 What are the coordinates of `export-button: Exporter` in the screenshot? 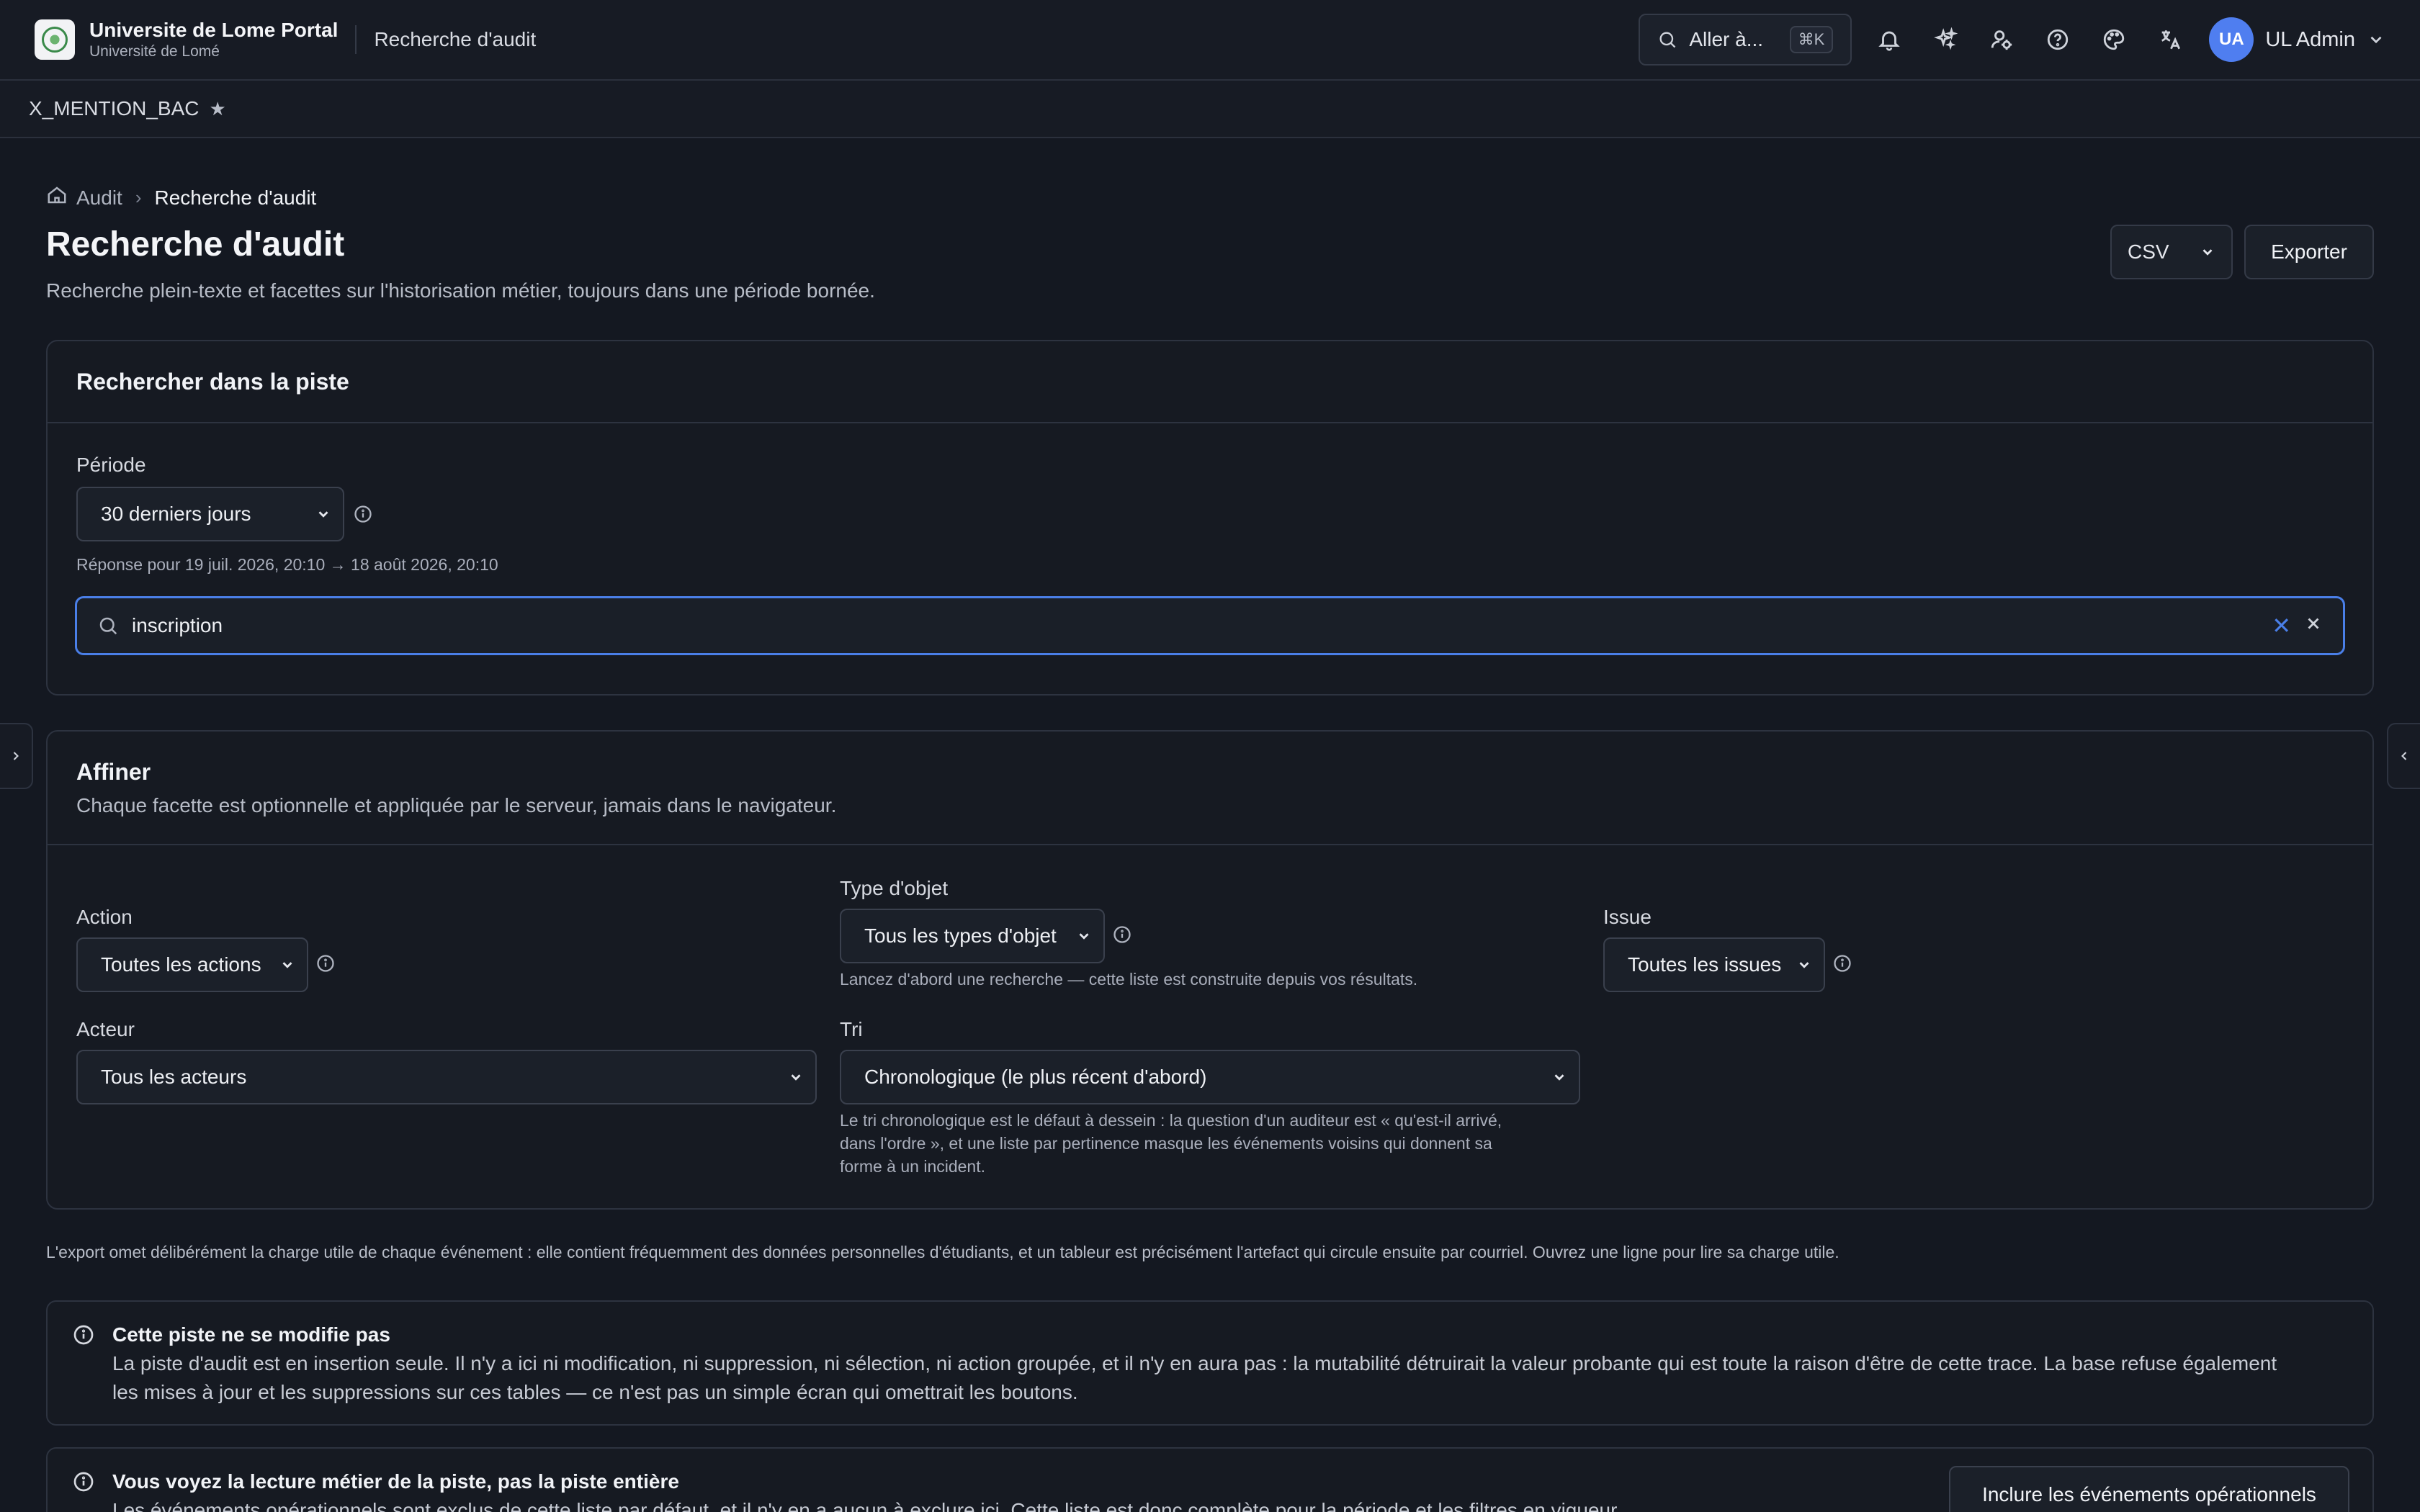 It's located at (2309, 252).